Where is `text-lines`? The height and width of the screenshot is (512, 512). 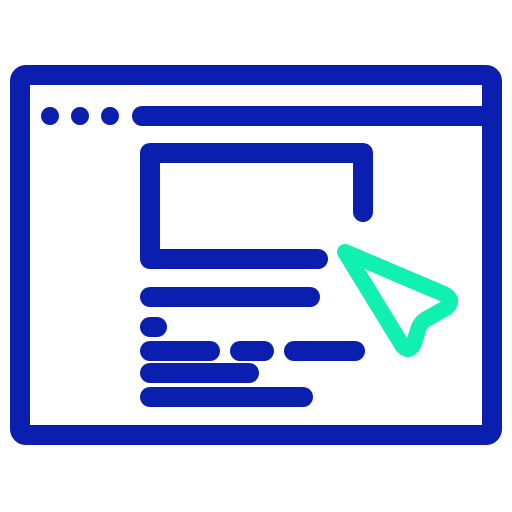 text-lines is located at coordinates (252, 347).